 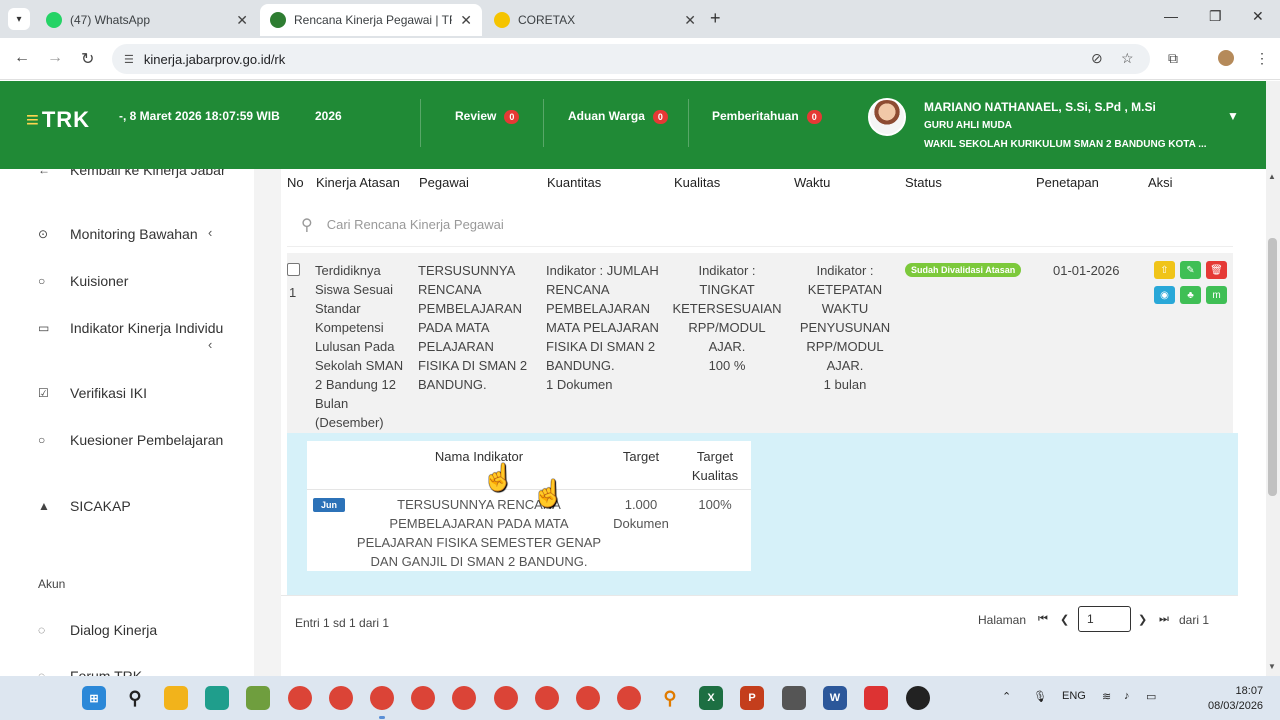 What do you see at coordinates (94, 698) in the screenshot?
I see `windows-start-icon: ⊞` at bounding box center [94, 698].